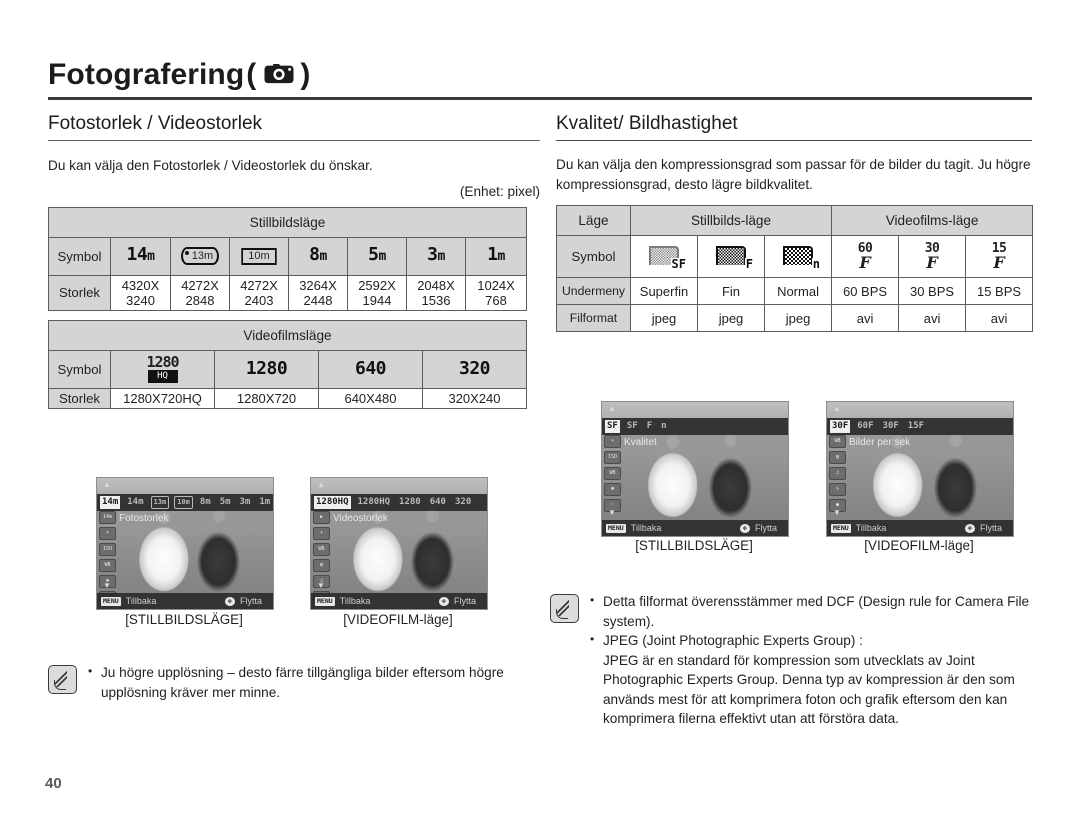 This screenshot has width=1080, height=815. Describe the element at coordinates (377, 285) in the screenshot. I see `size-w: 2592X` at that location.